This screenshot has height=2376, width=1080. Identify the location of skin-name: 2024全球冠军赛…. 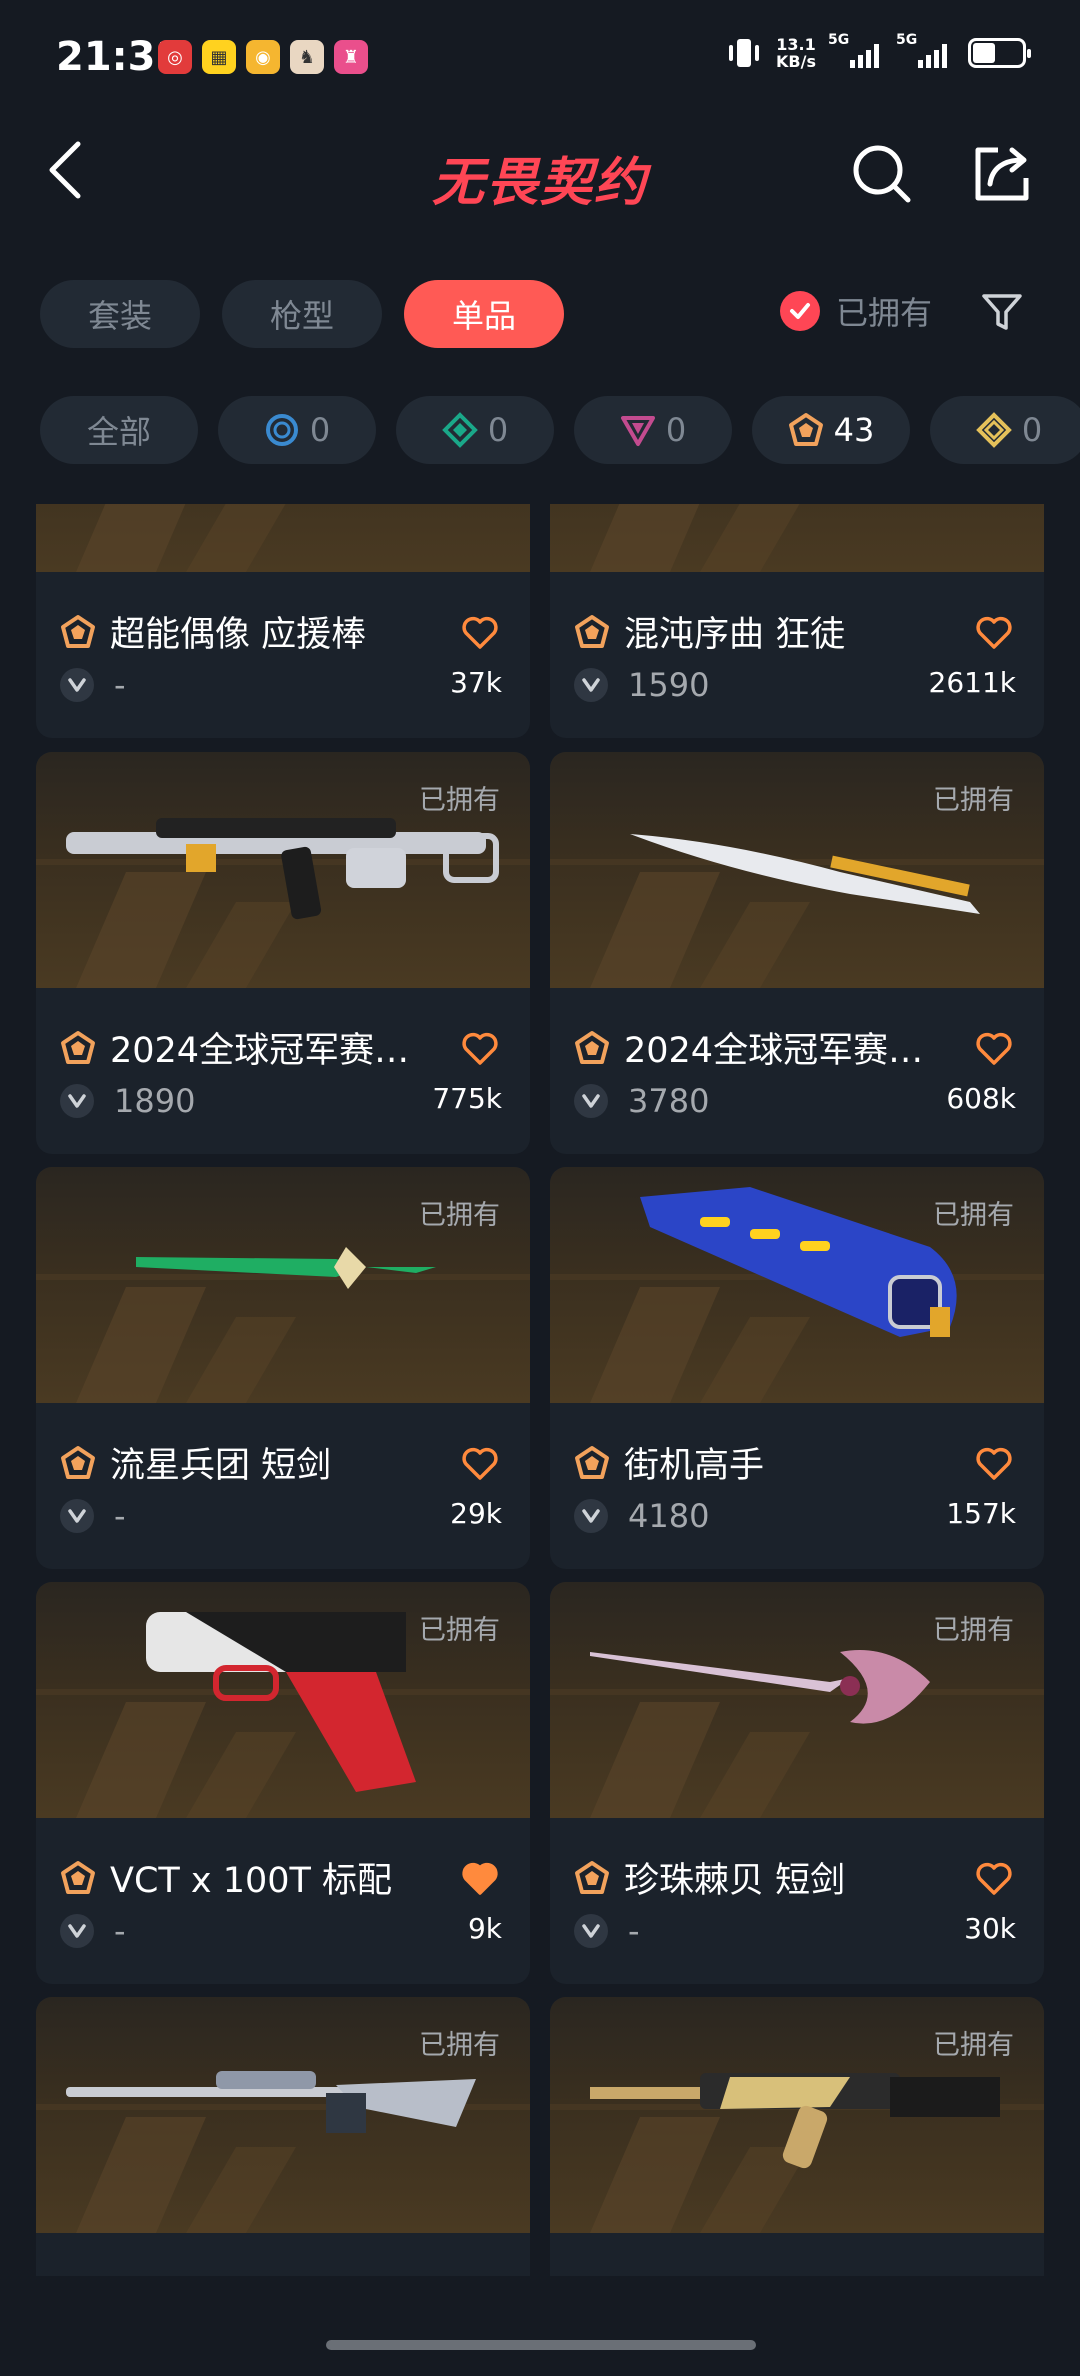
(260, 1051).